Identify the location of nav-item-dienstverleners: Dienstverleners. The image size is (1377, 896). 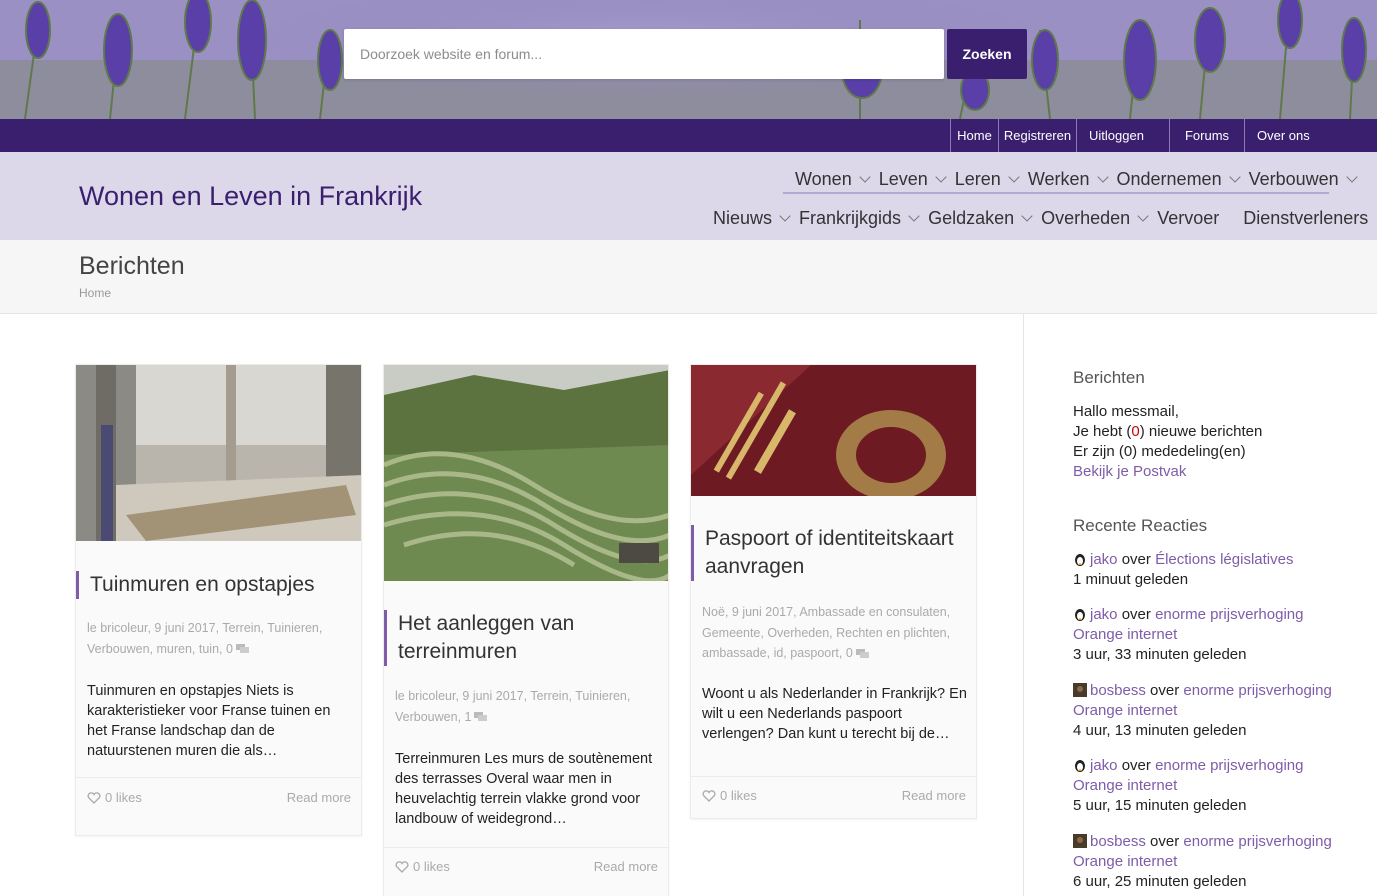
(1305, 218).